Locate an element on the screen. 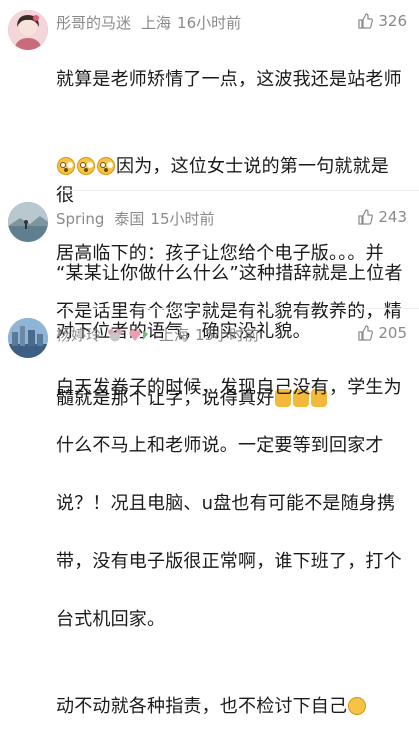 This screenshot has height=750, width=419. comment-line: 台式机回家。 is located at coordinates (111, 619).